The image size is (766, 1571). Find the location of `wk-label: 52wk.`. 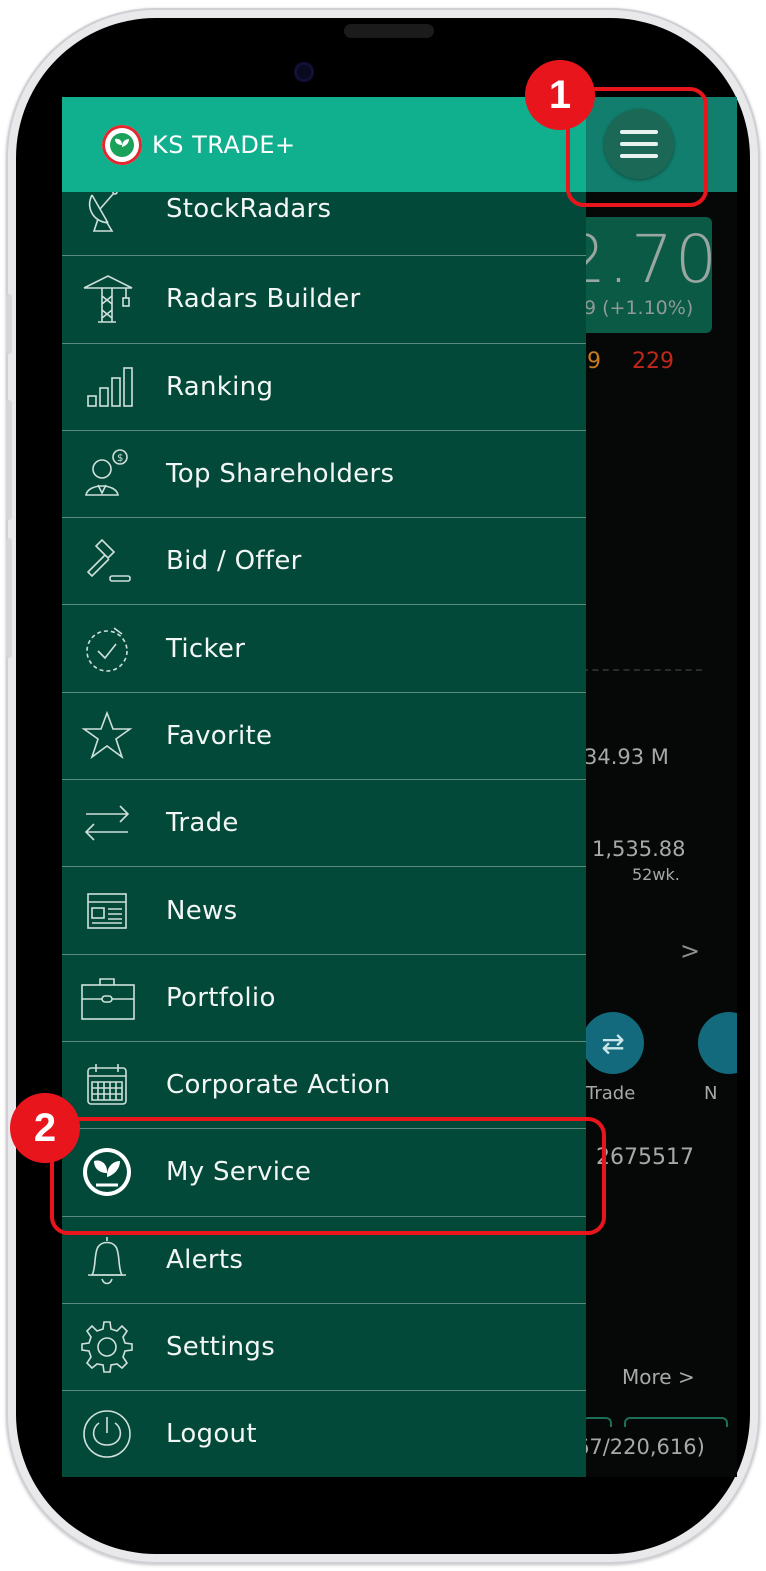

wk-label: 52wk. is located at coordinates (656, 874).